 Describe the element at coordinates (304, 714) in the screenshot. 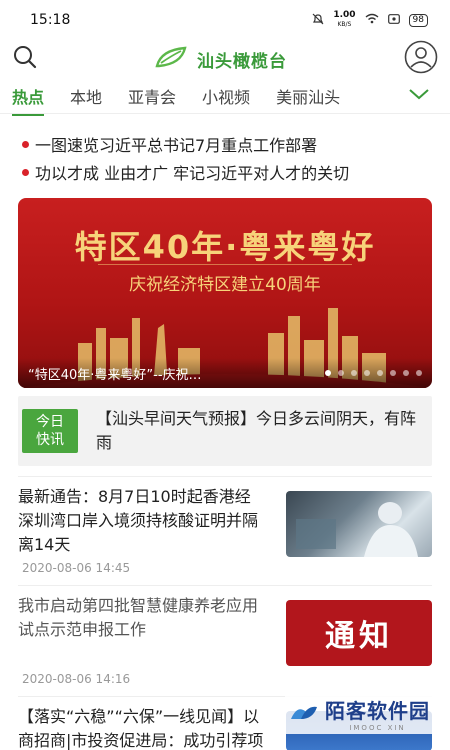

I see `watermark-logo-icon` at that location.